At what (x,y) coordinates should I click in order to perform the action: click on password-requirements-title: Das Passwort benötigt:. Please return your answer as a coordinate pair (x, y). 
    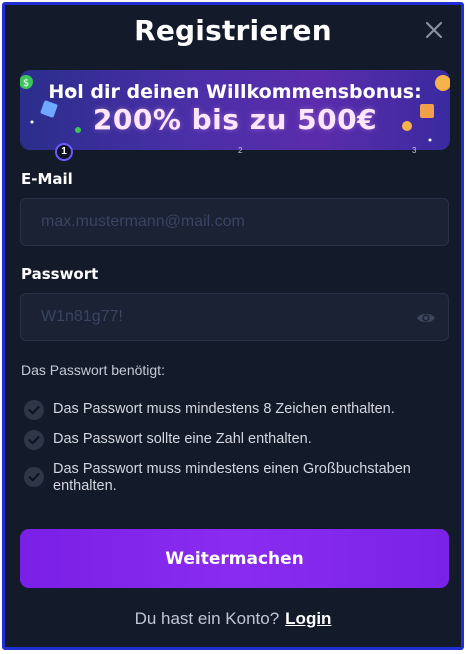
    Looking at the image, I should click on (93, 370).